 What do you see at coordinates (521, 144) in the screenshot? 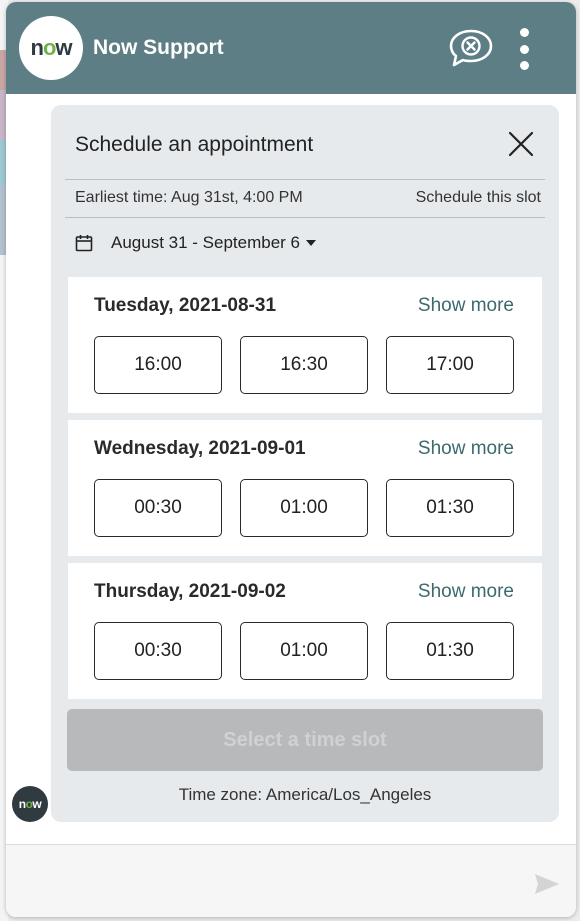
I see `close-icon` at bounding box center [521, 144].